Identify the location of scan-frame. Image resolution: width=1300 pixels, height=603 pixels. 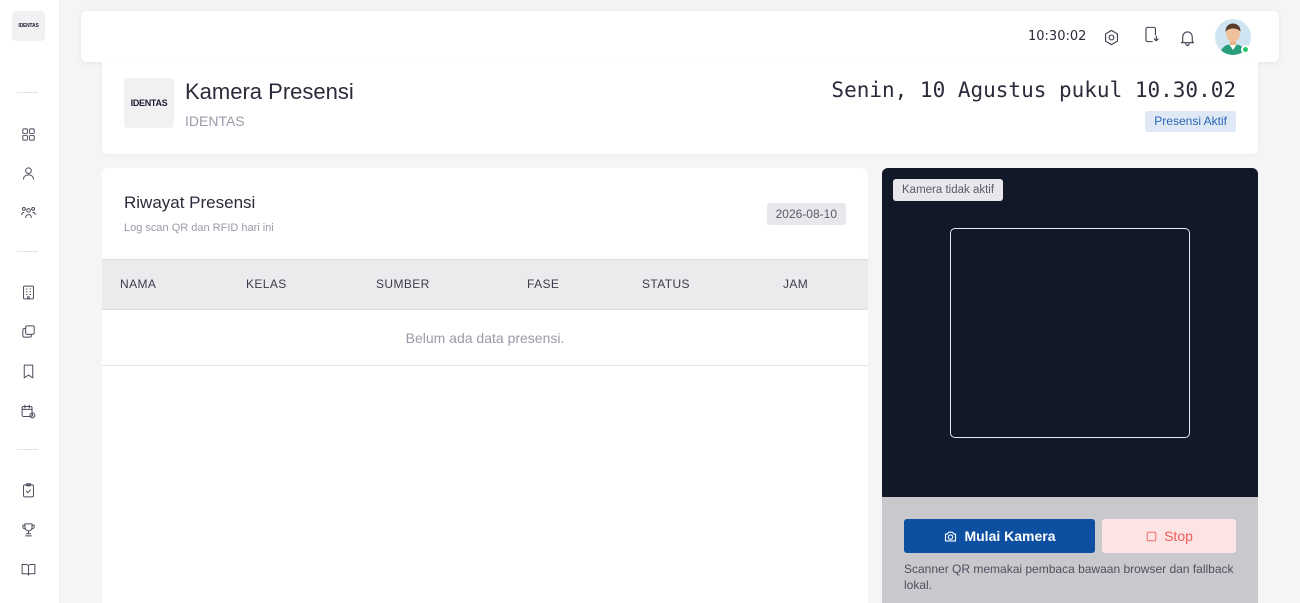
(1070, 333).